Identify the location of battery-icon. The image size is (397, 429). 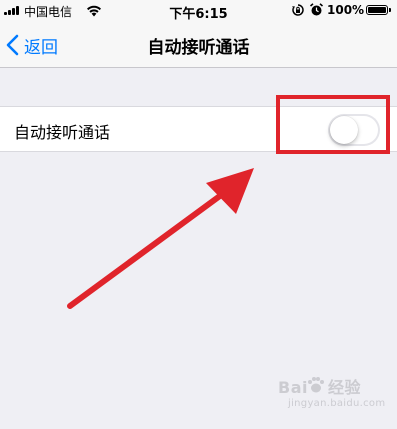
(377, 10).